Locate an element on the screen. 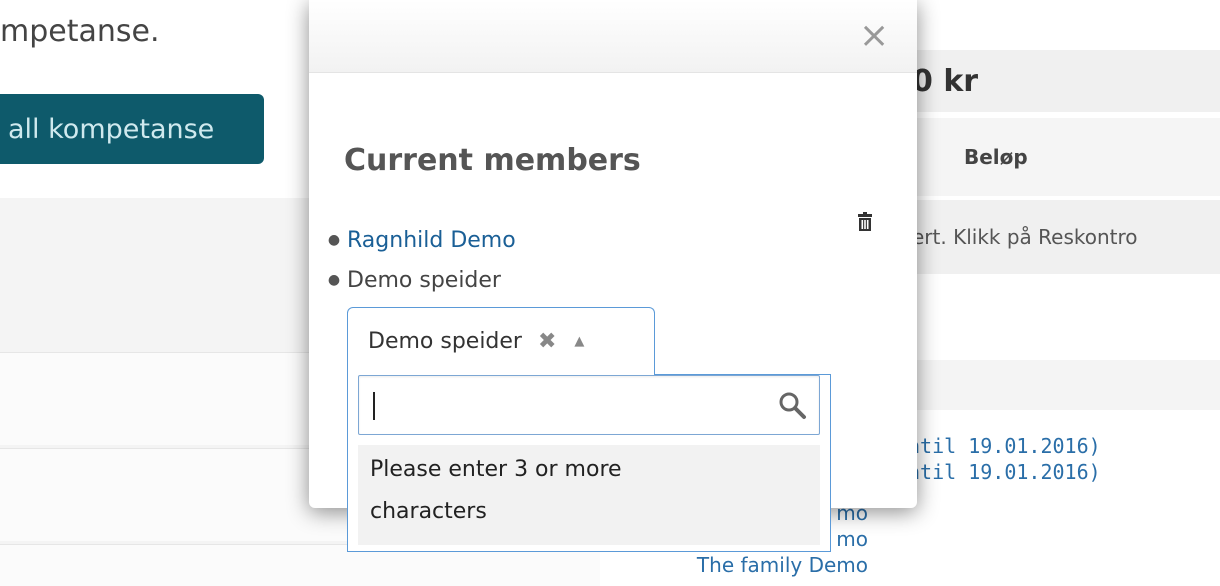 This screenshot has height=586, width=1220. right-panel-block is located at coordinates (1060, 385).